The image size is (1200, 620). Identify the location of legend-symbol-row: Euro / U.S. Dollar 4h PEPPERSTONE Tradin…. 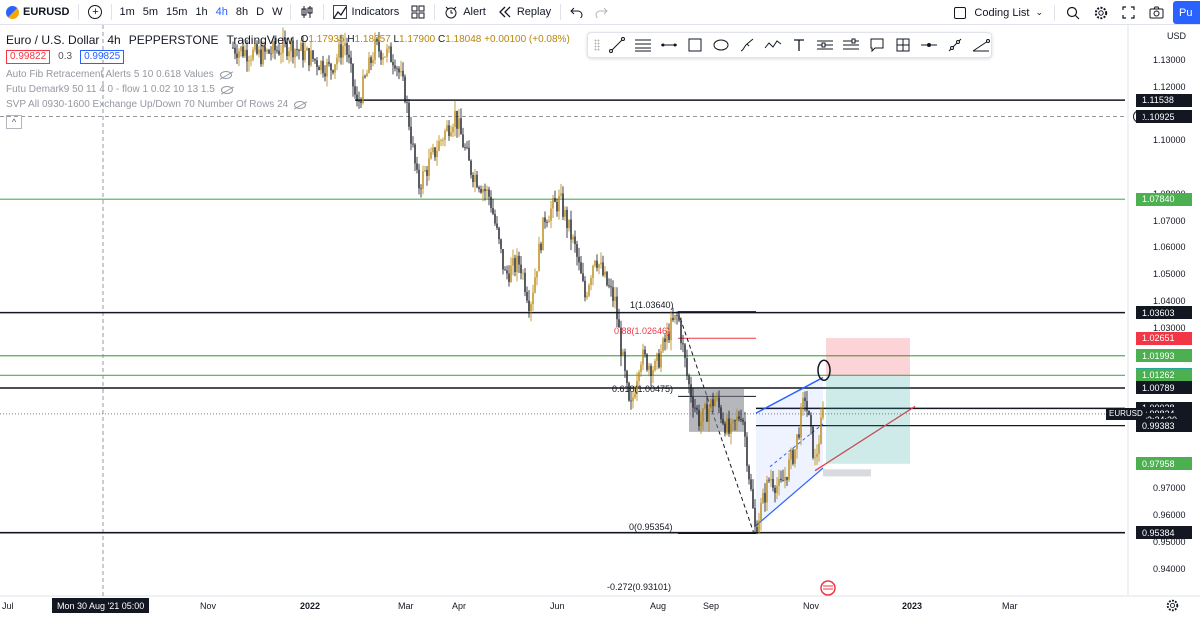
(288, 39).